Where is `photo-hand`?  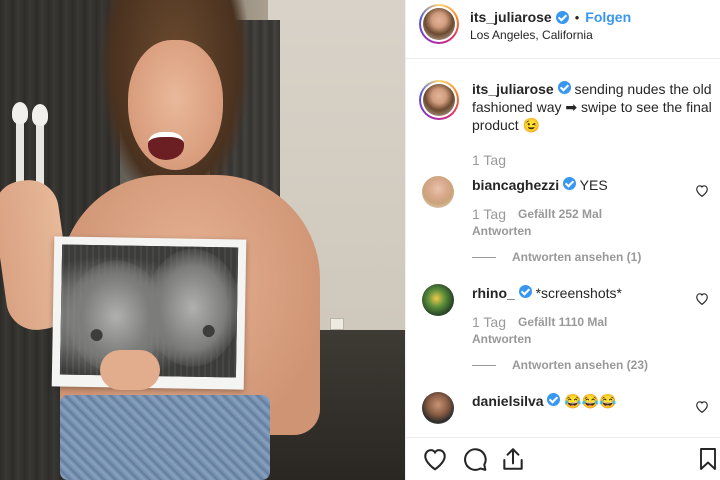 photo-hand is located at coordinates (130, 370).